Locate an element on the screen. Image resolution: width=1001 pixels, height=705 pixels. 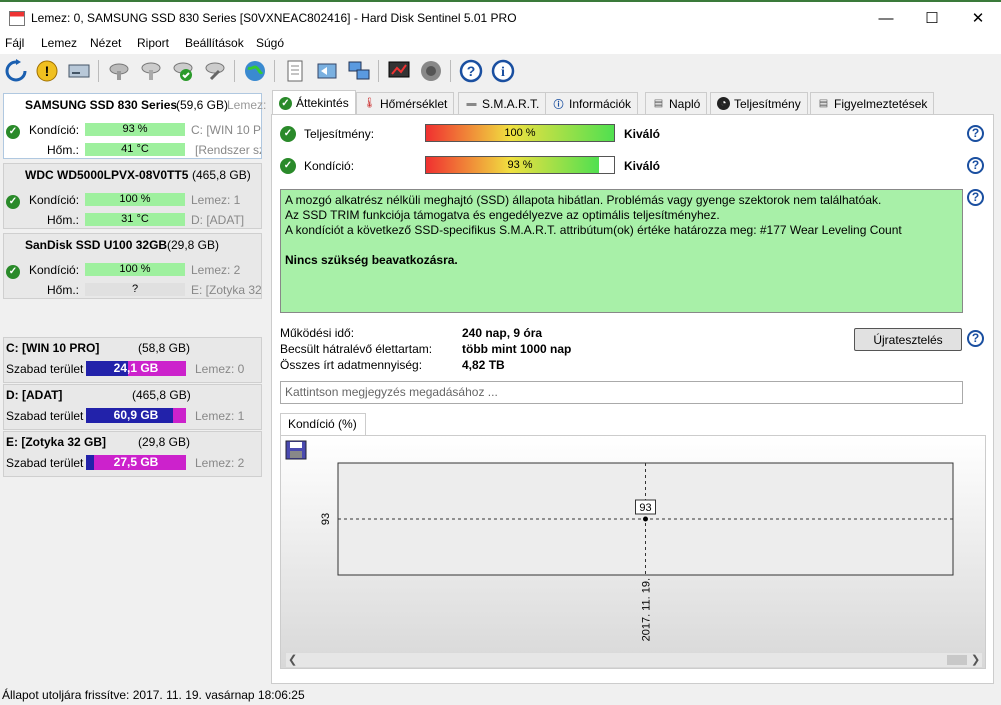
written-label: Összes írt adatmennyiség: is located at coordinates (351, 365).